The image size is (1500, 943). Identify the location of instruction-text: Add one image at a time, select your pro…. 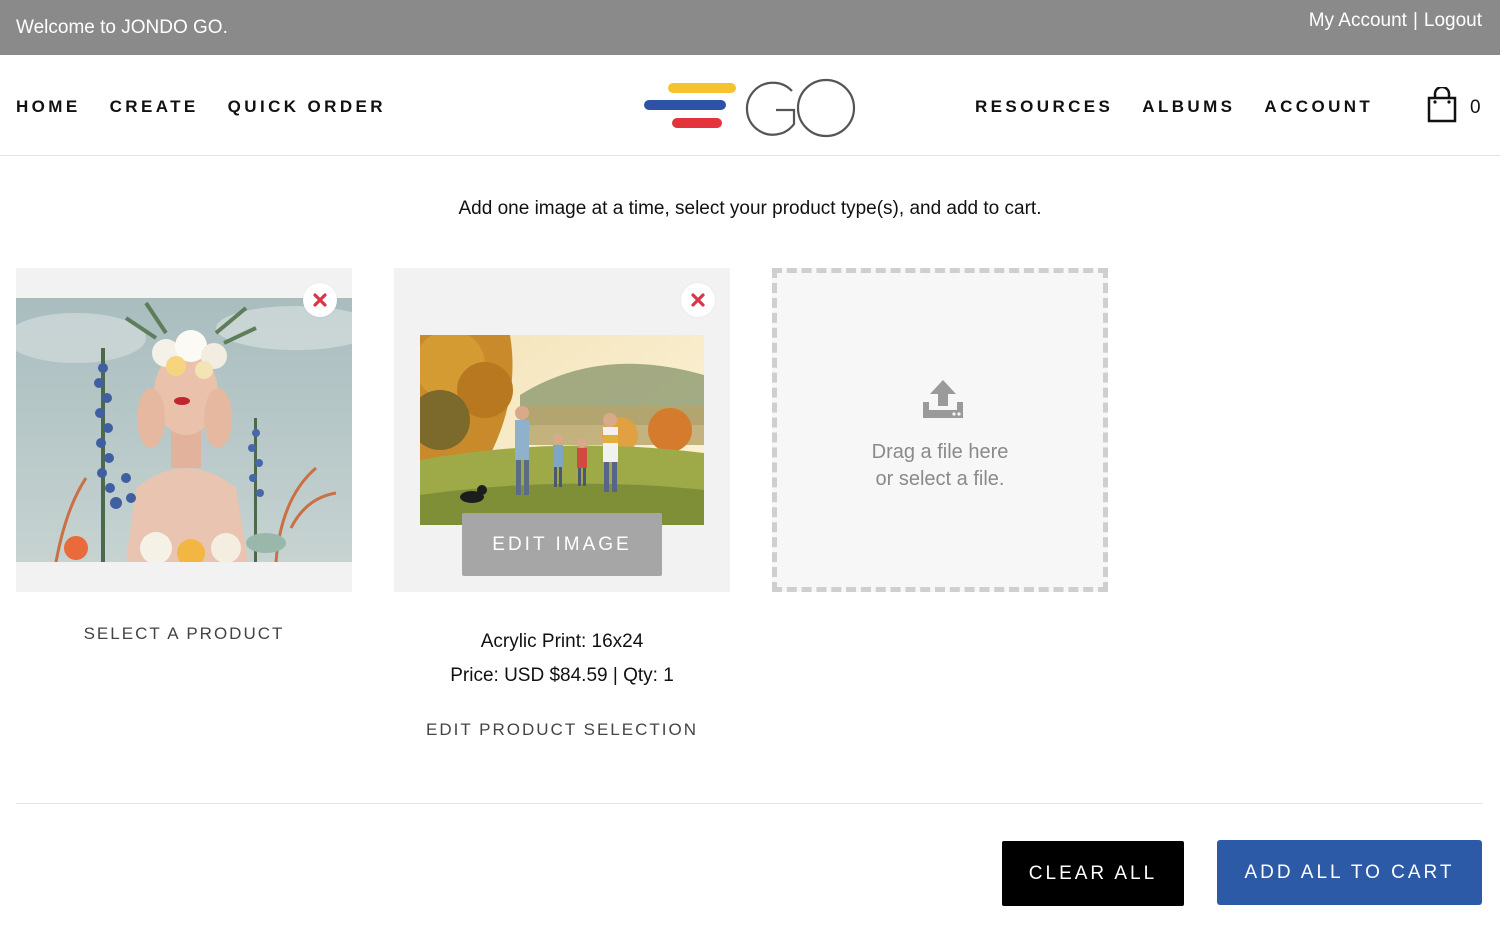
(750, 208).